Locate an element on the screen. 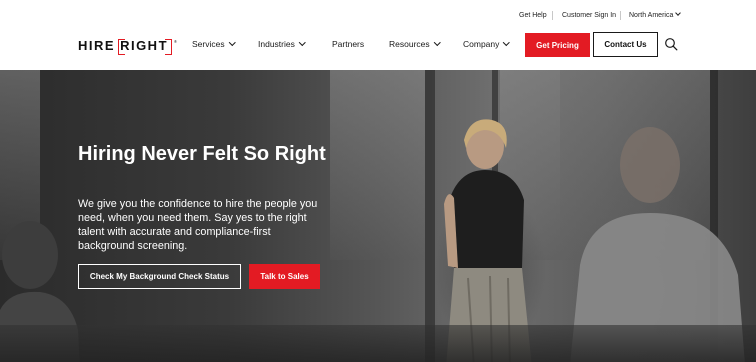  nav-services: Services is located at coordinates (214, 44).